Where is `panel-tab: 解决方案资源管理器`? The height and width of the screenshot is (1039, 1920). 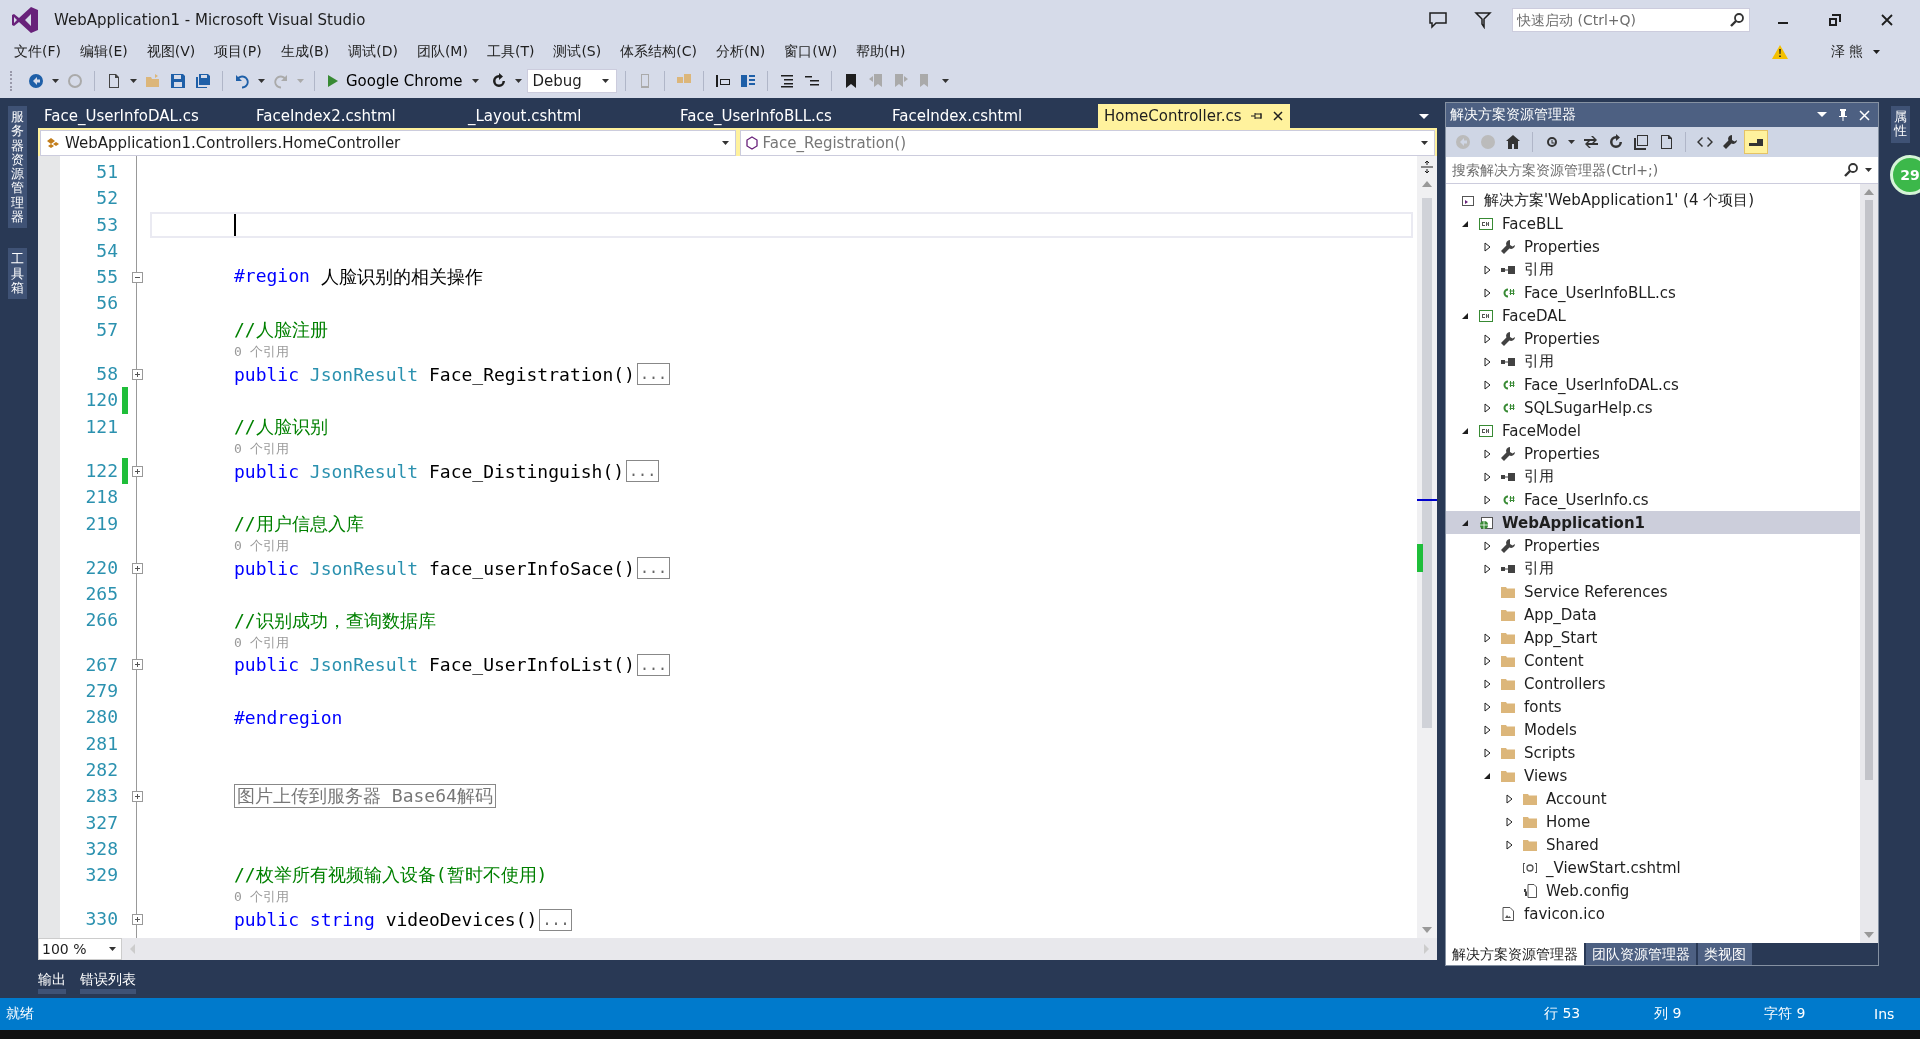
panel-tab: 解决方案资源管理器 is located at coordinates (1515, 954).